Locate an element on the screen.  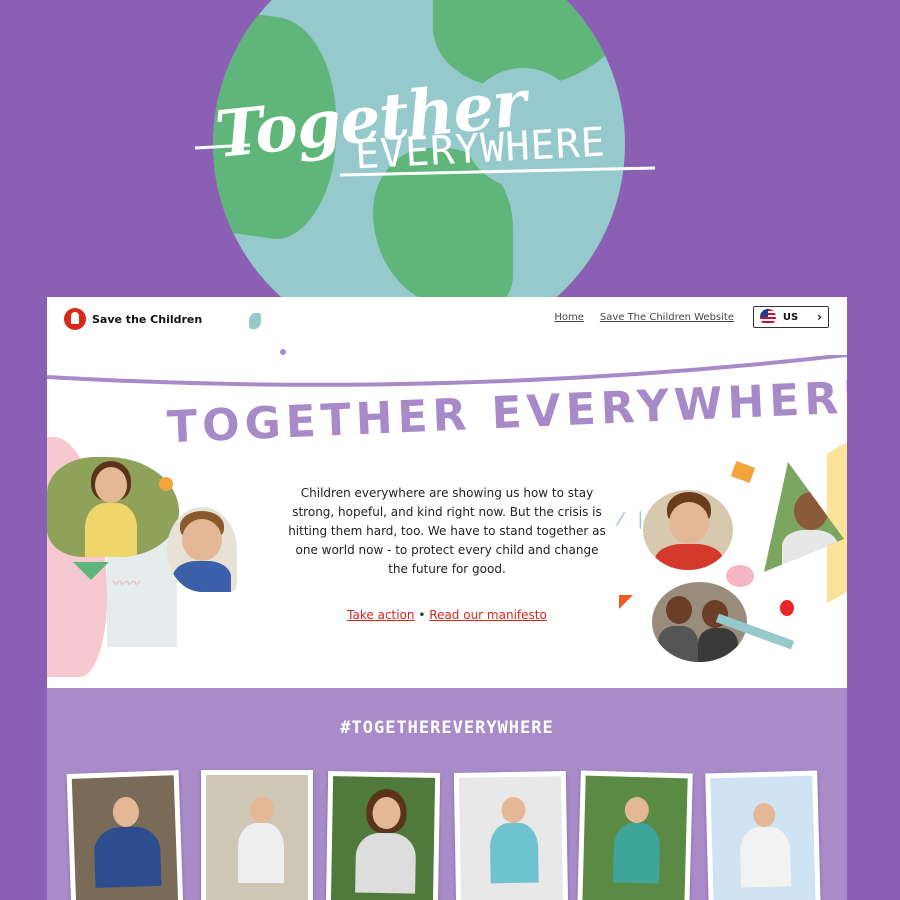
manifesto-link: Read our manifesto is located at coordinates (488, 615).